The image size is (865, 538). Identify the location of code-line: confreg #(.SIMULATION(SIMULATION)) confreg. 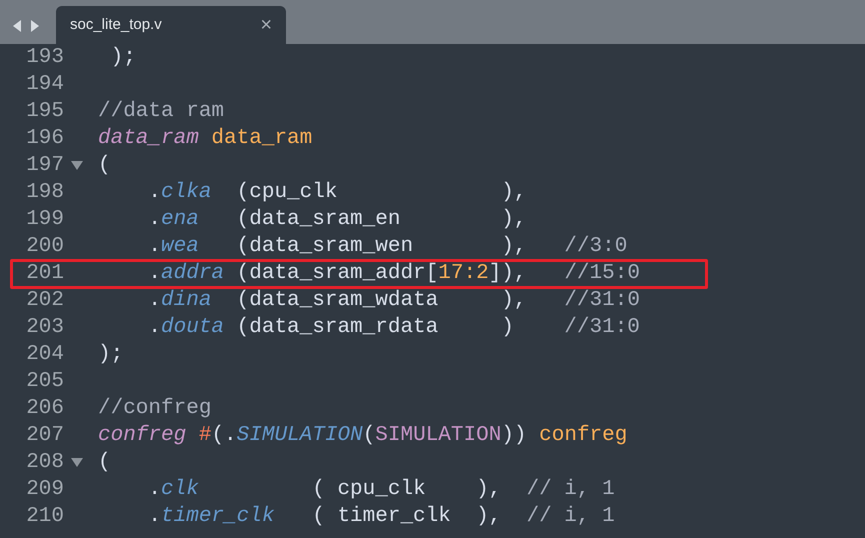
(363, 435).